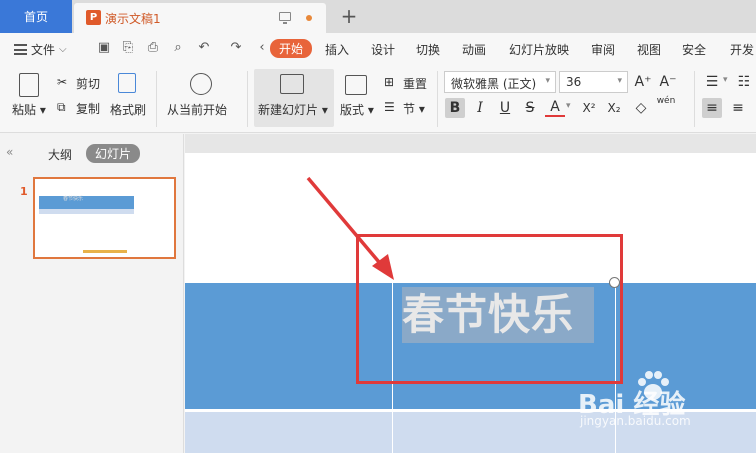 The image size is (756, 453). Describe the element at coordinates (349, 16) in the screenshot. I see `new-tab-button: +` at that location.